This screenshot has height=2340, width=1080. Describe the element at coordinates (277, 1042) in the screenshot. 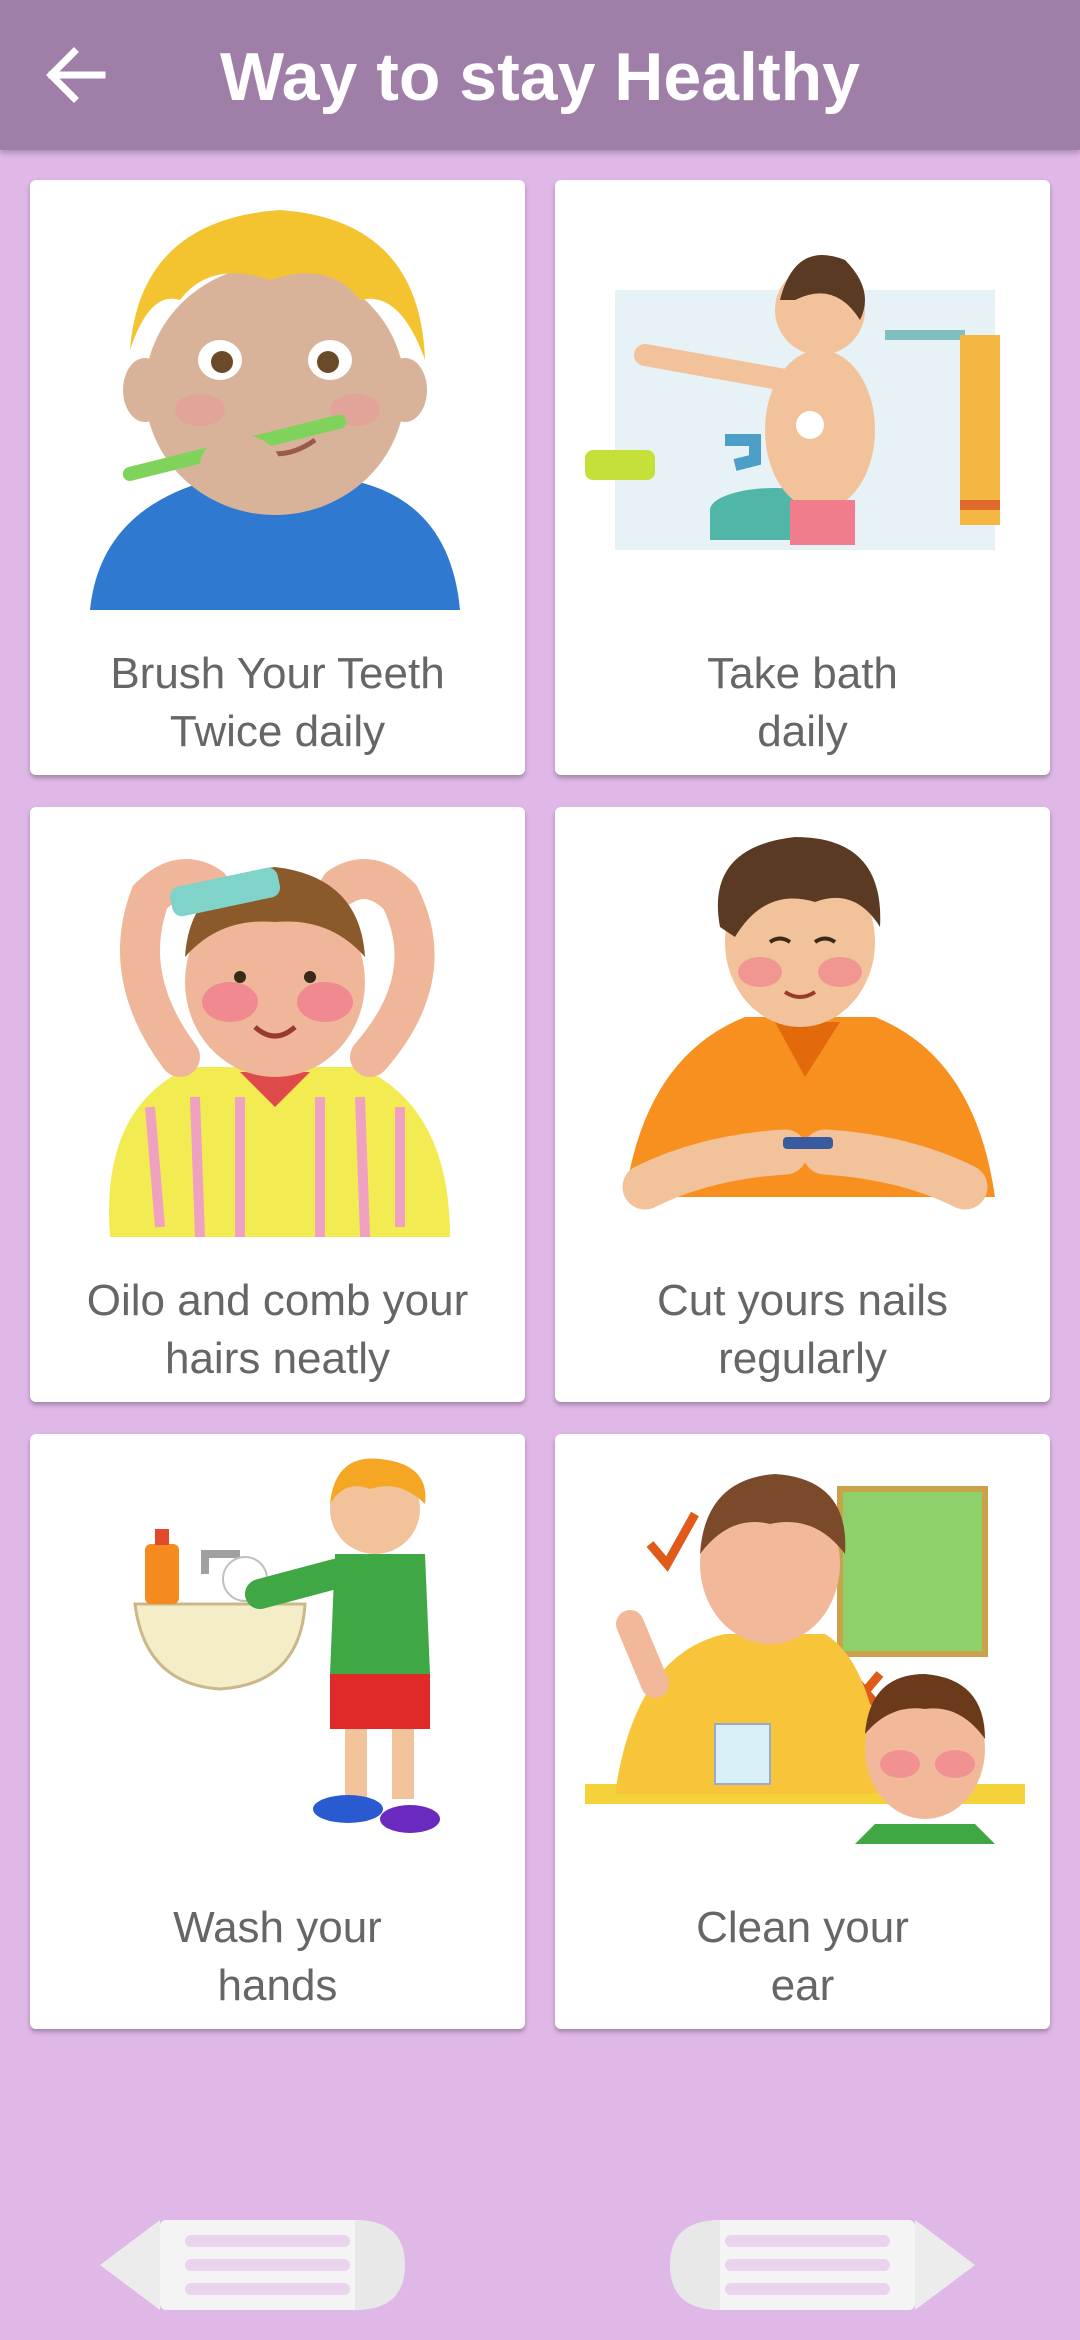

I see `combing-hair-illustration` at that location.